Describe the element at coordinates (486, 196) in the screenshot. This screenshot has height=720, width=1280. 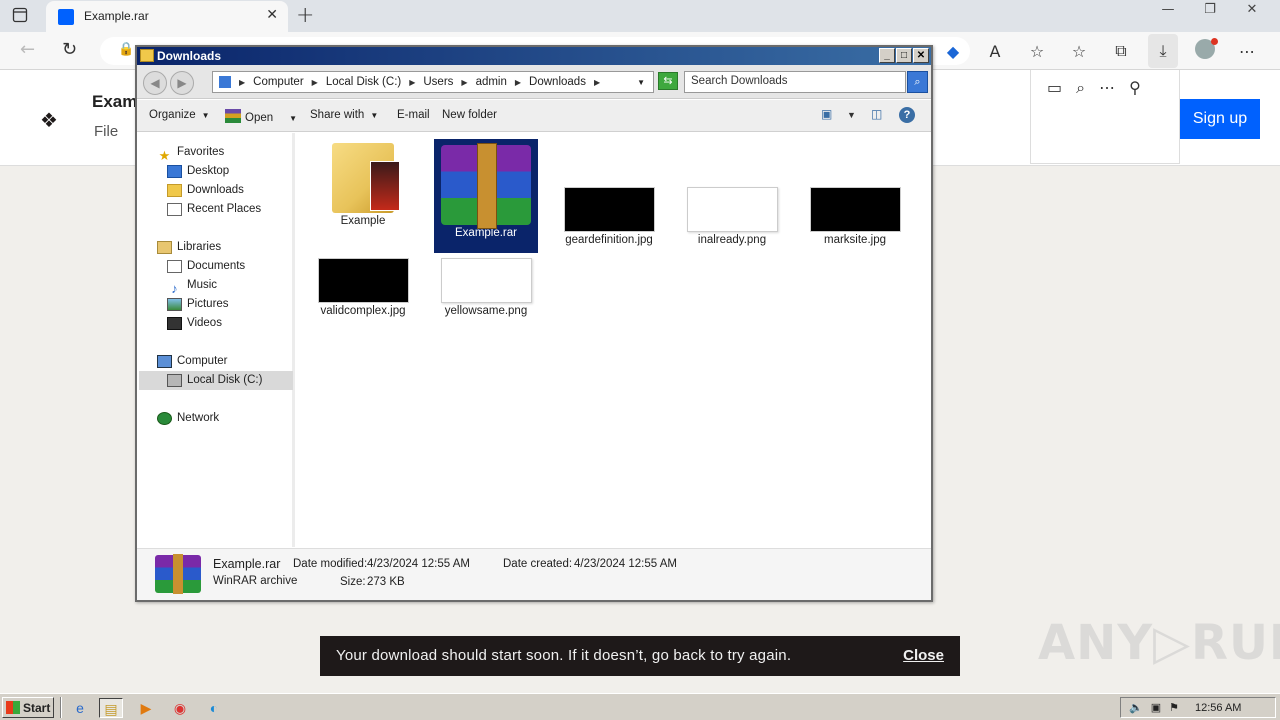
I see `file-item-rar: Example.rar` at that location.